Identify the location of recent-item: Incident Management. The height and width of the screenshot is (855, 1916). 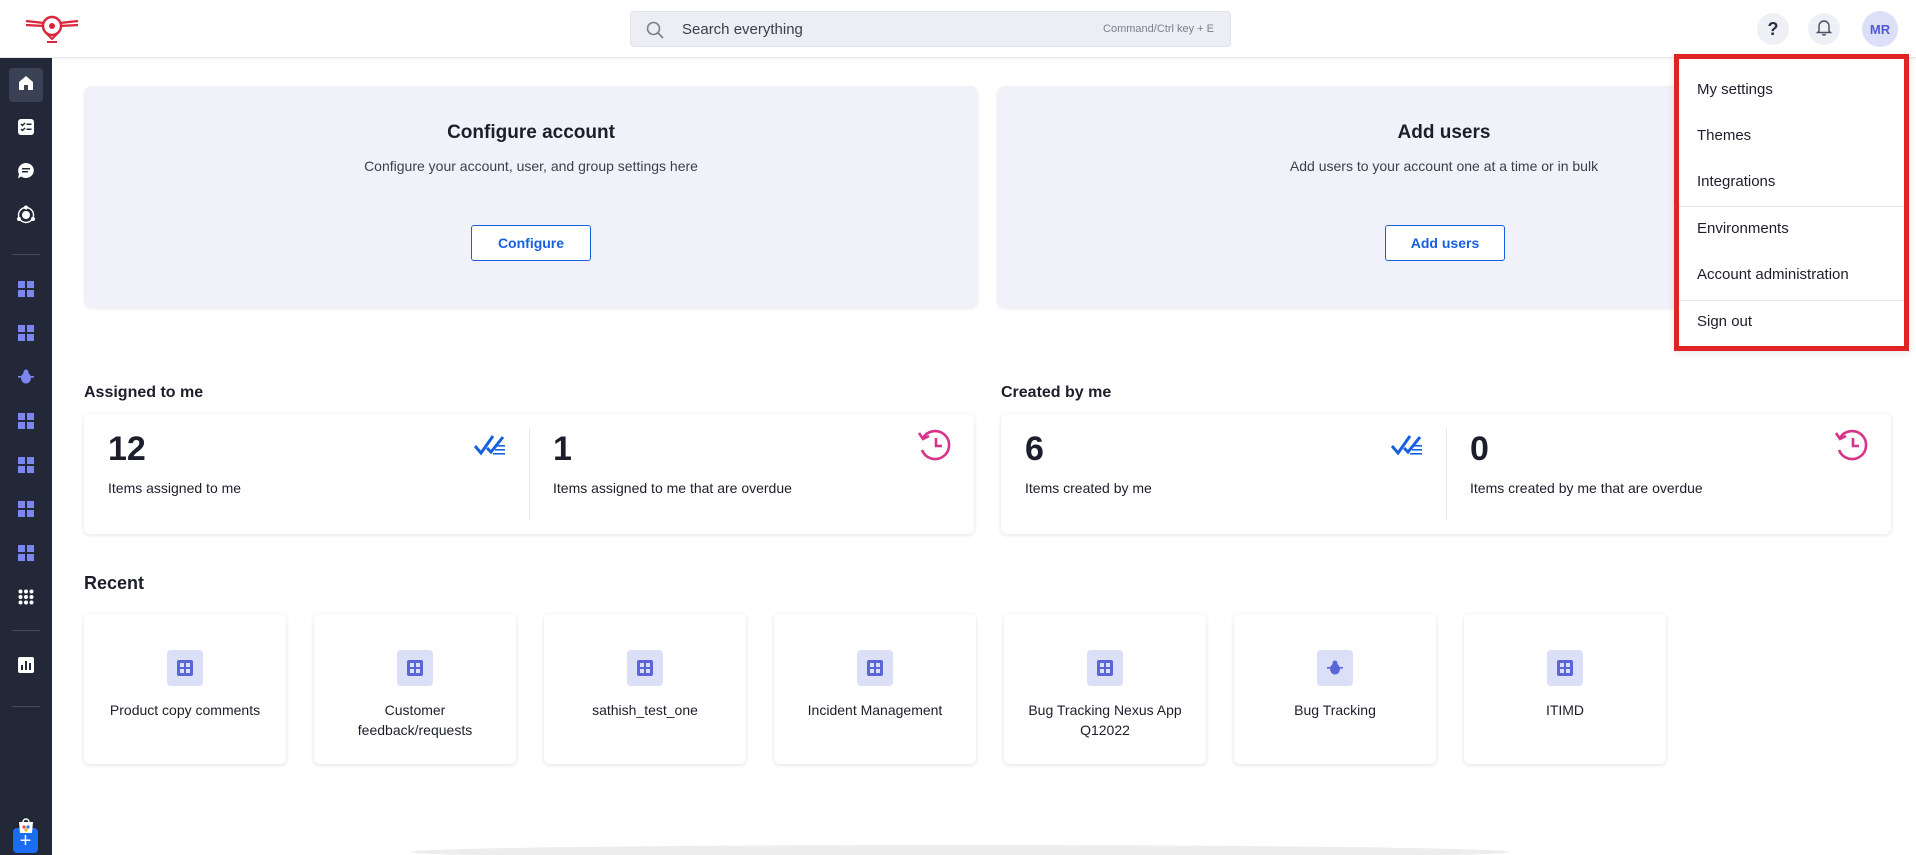
(875, 689).